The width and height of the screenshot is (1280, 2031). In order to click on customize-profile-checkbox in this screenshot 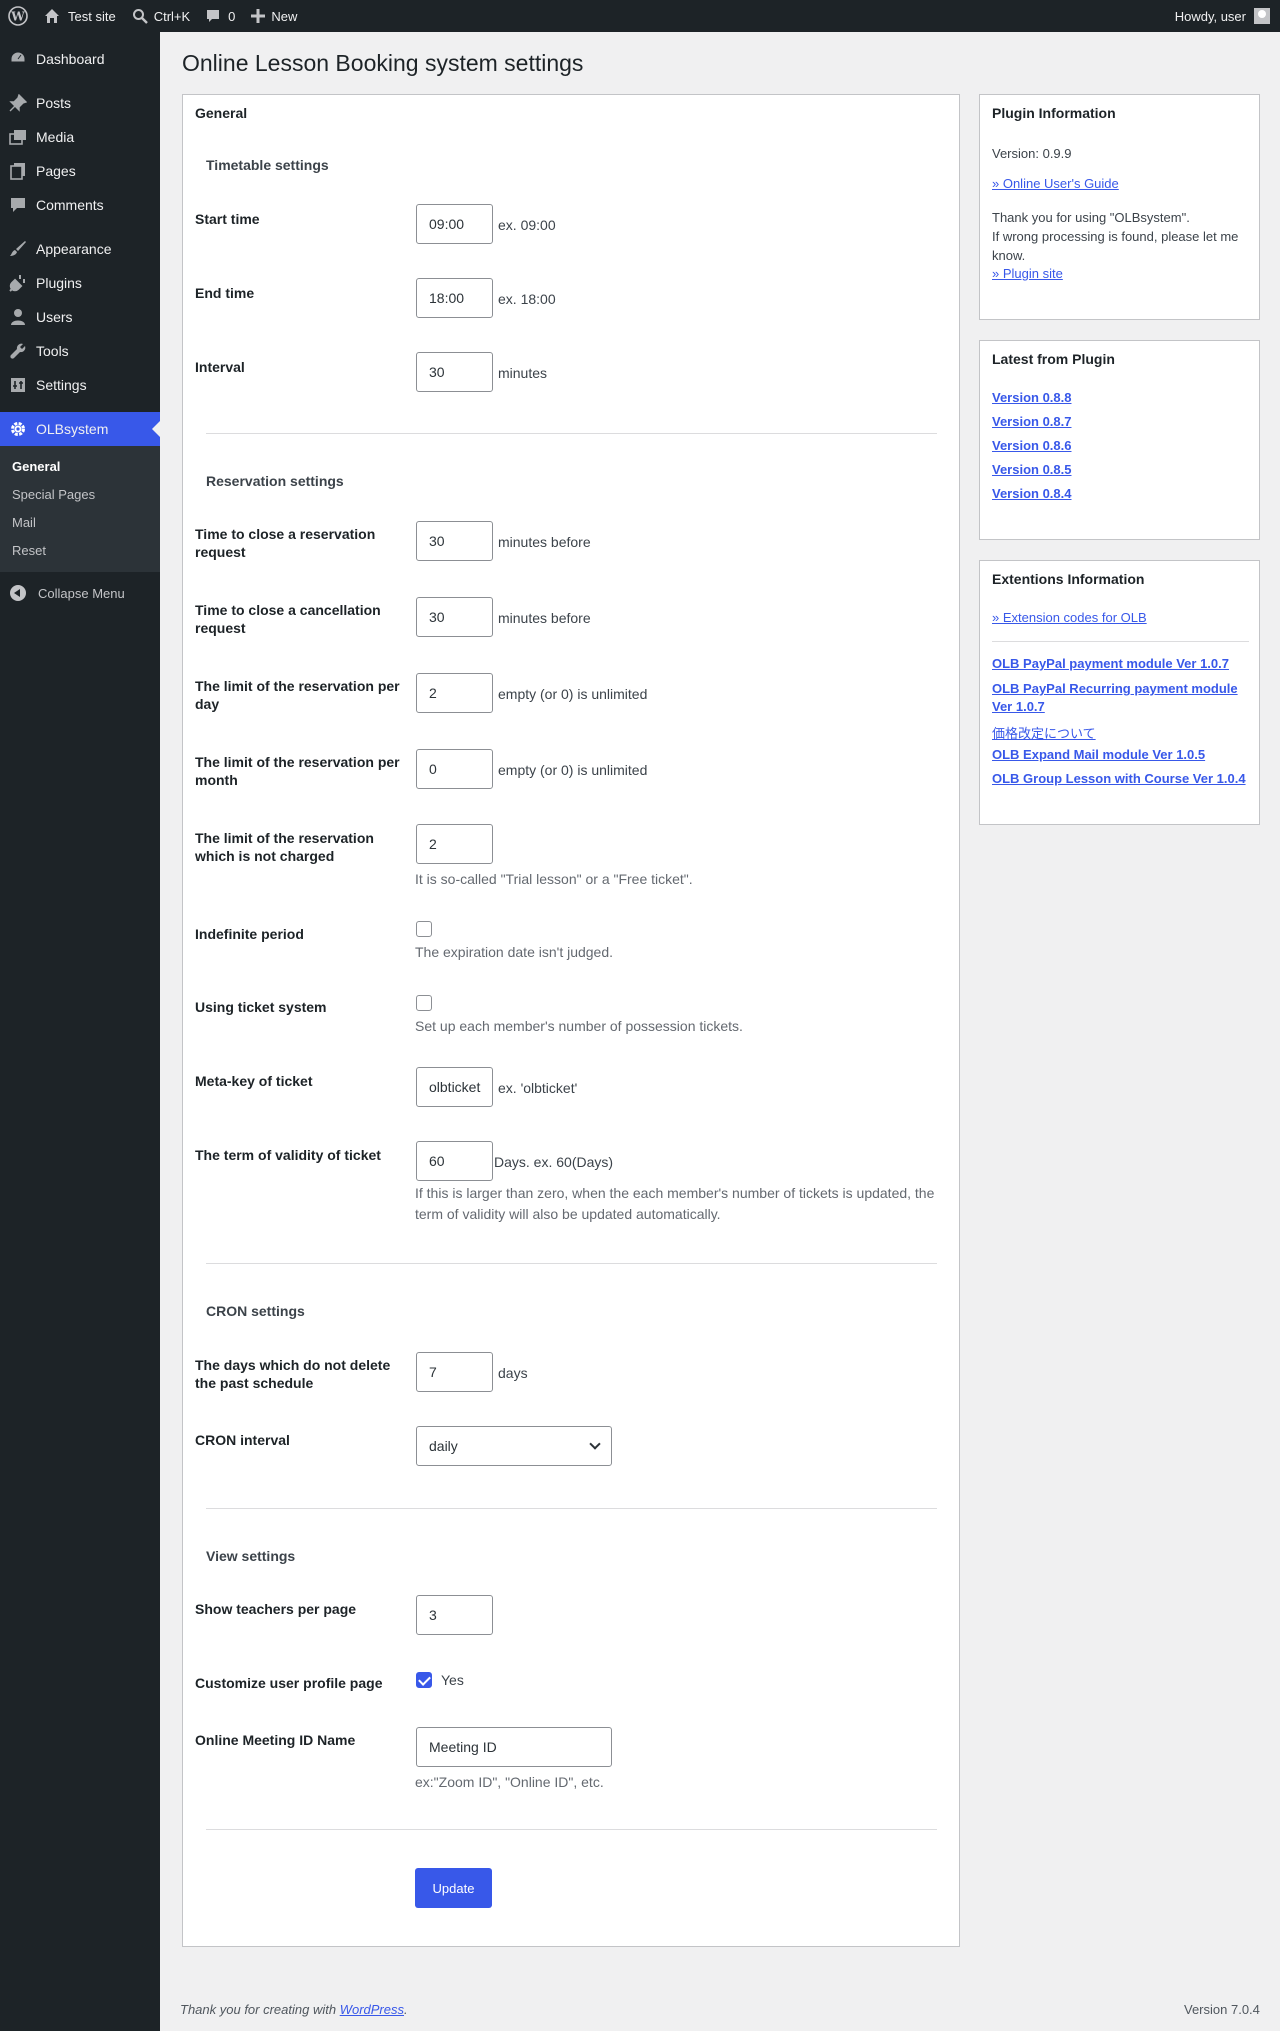, I will do `click(424, 1680)`.